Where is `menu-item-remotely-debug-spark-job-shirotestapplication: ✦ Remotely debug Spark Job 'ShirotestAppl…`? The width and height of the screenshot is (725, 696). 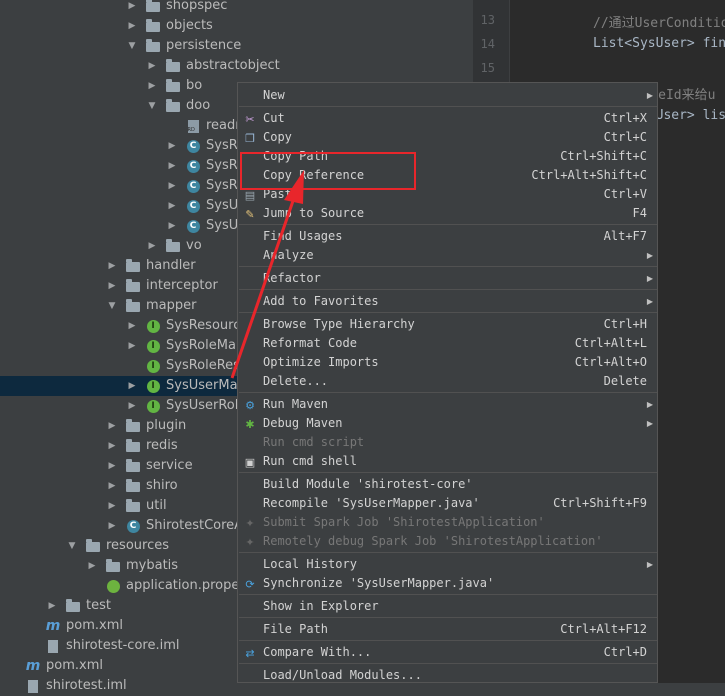
menu-item-remotely-debug-spark-job-shirotestapplication: ✦ Remotely debug Spark Job 'ShirotestAppl… is located at coordinates (447, 541).